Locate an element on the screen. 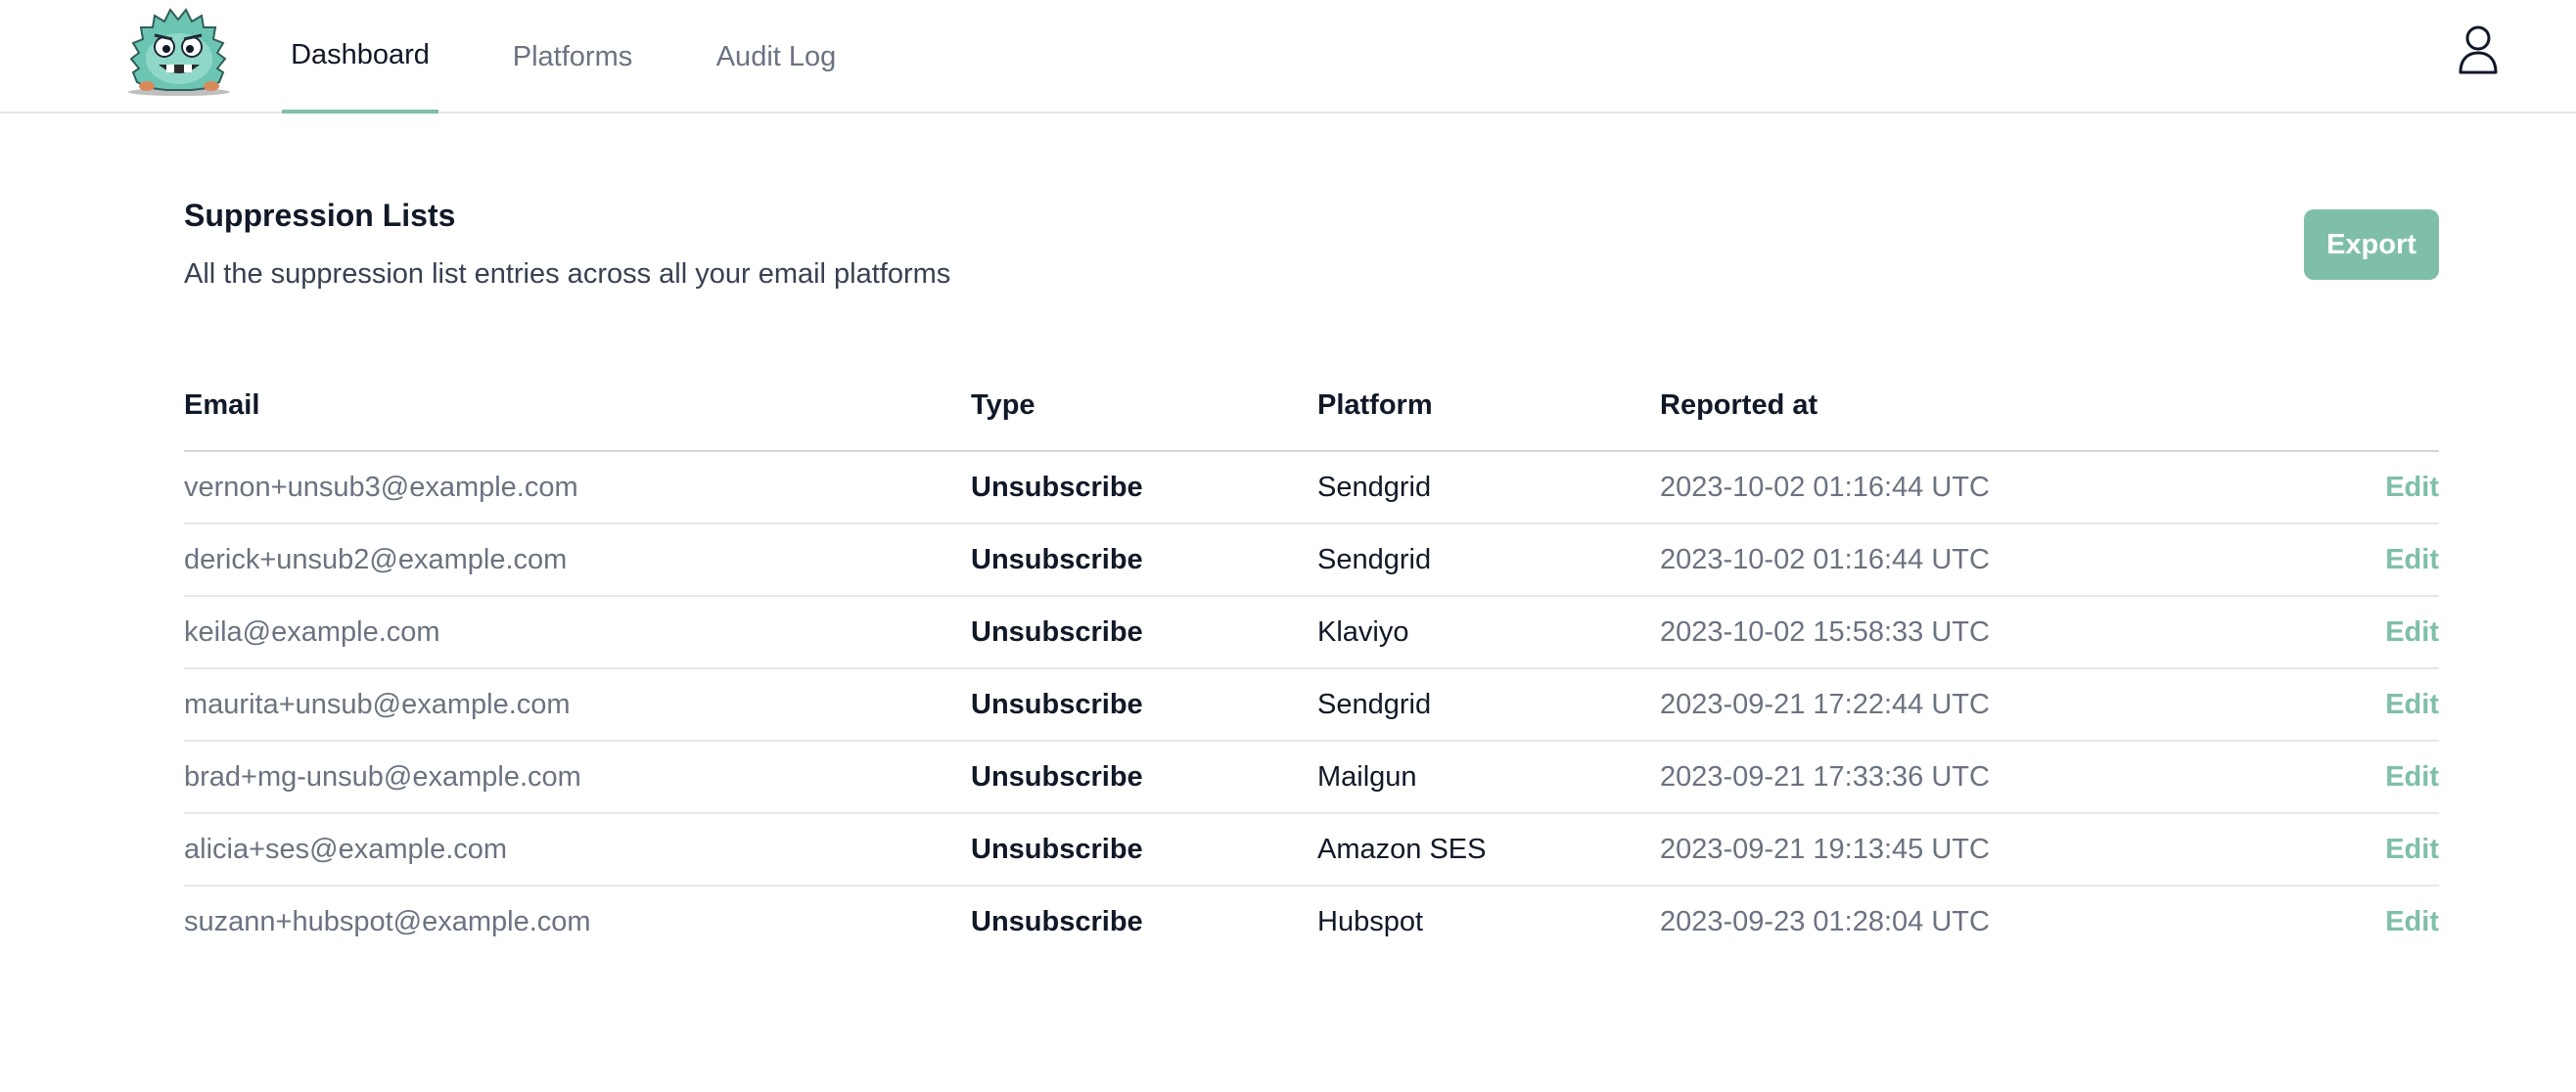 The width and height of the screenshot is (2576, 1092). row-email: derick+unsub2@example.com is located at coordinates (376, 559).